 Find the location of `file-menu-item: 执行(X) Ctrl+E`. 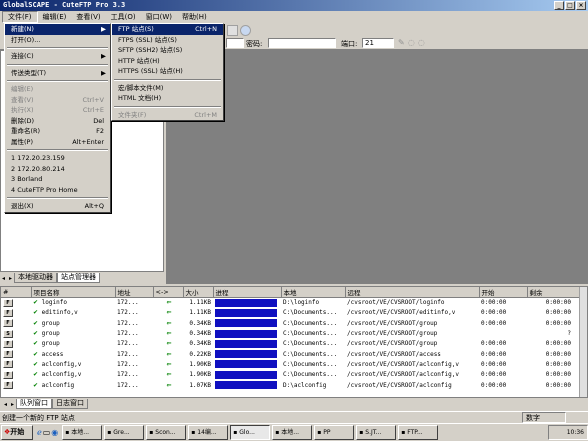

file-menu-item: 执行(X) Ctrl+E is located at coordinates (57, 110).